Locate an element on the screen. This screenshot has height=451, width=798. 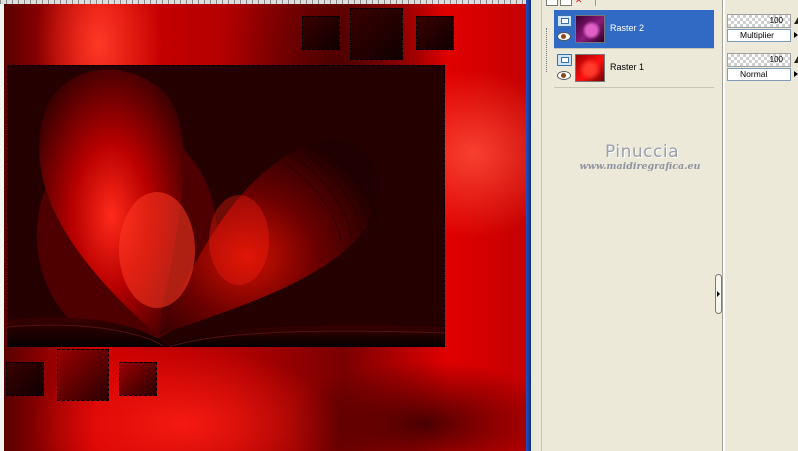
layers-toolbar: ✕ | is located at coordinates (632, 3).